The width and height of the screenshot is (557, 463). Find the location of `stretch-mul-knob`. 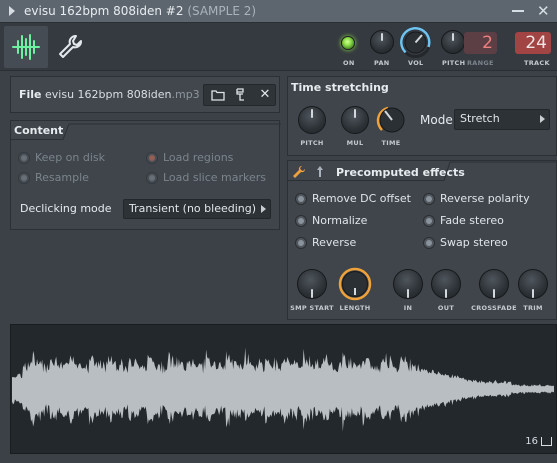

stretch-mul-knob is located at coordinates (355, 120).